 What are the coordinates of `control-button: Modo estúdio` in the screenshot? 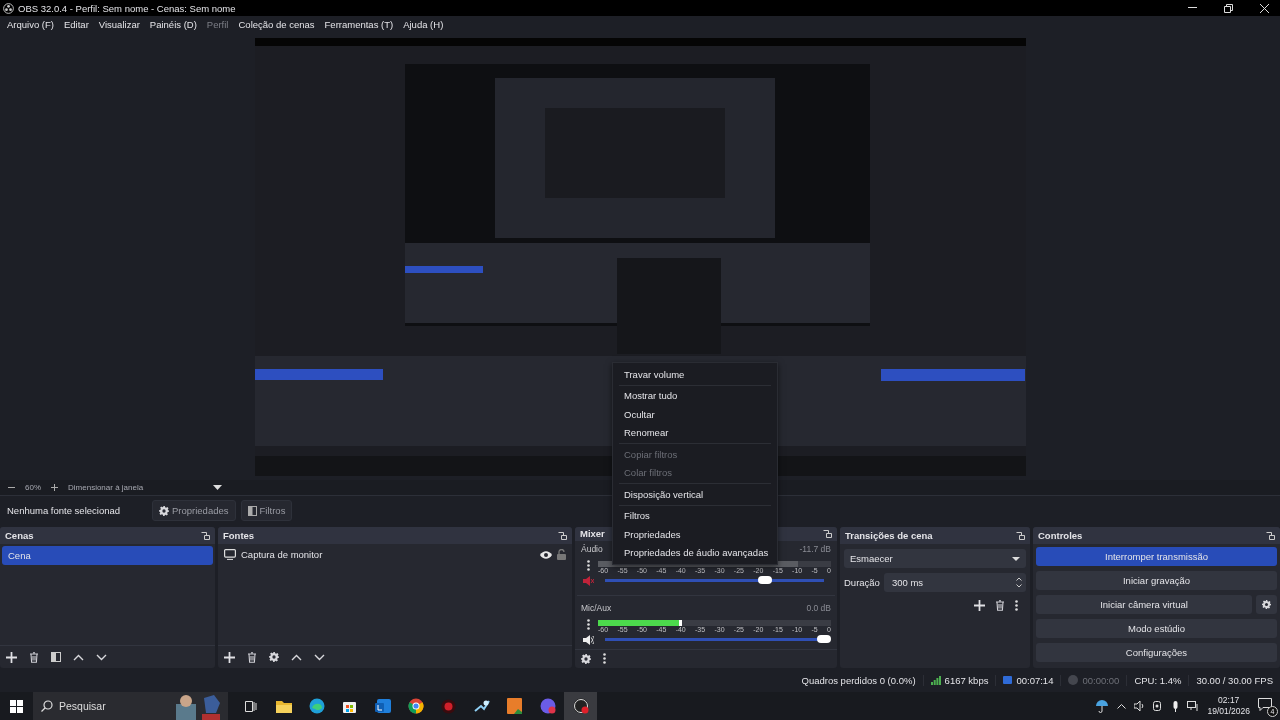 It's located at (1156, 628).